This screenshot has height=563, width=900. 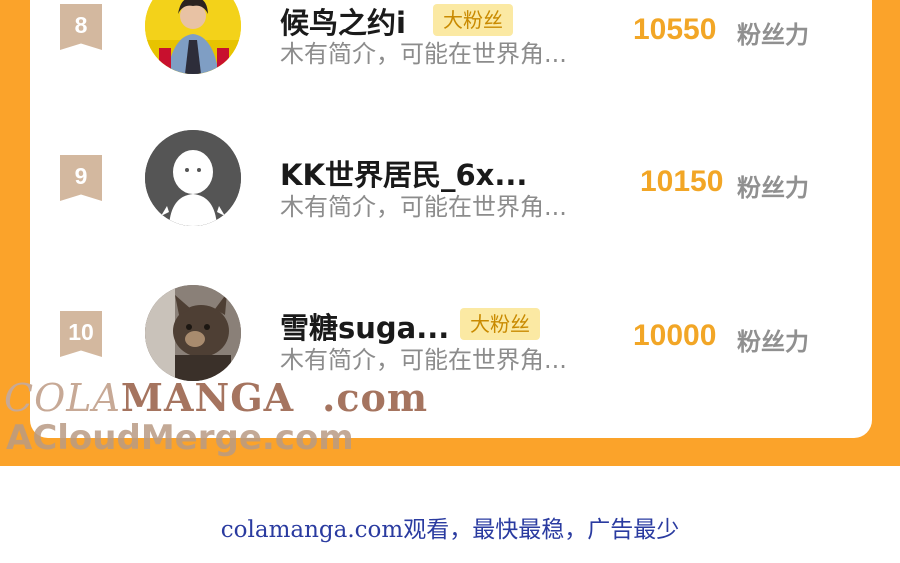 I want to click on fan-power-score: 10150, so click(x=682, y=181).